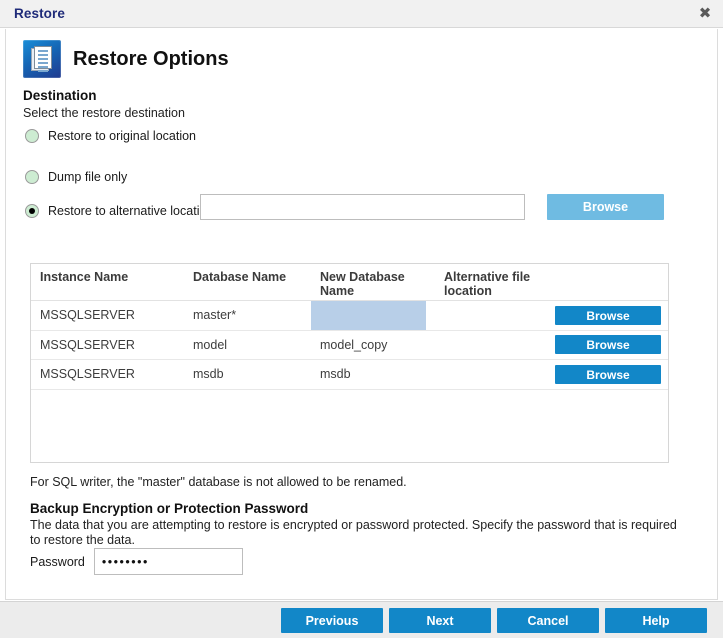 Image resolution: width=723 pixels, height=638 pixels. I want to click on table-row: MSSQLSERVER model model_copy Browse, so click(349, 345).